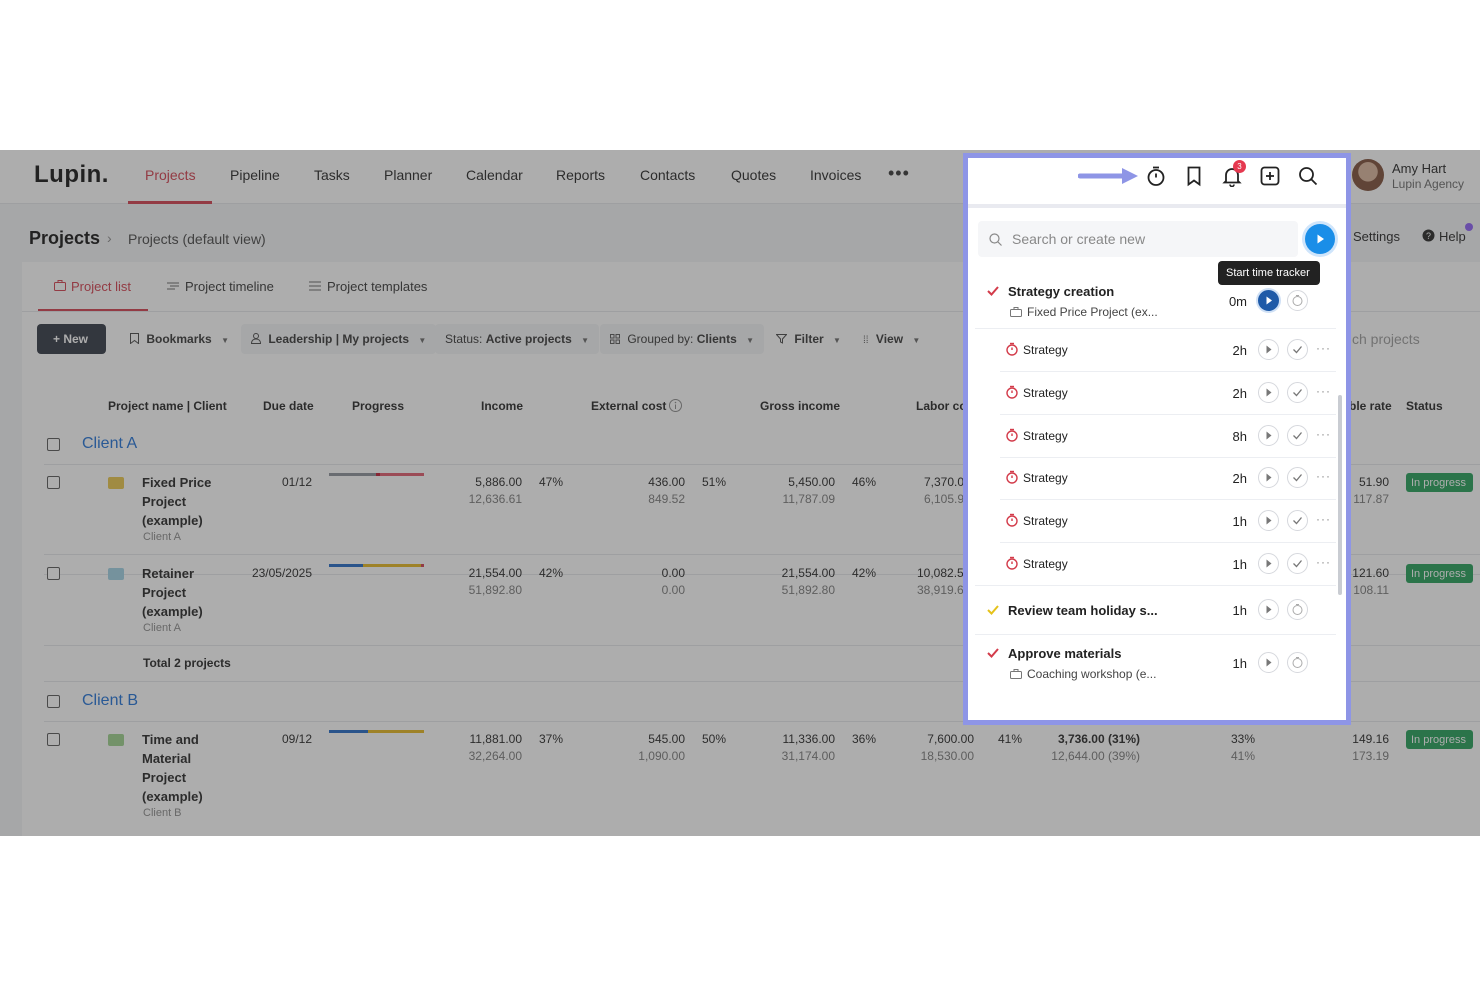  Describe the element at coordinates (1270, 176) in the screenshot. I see `add-square-icon` at that location.